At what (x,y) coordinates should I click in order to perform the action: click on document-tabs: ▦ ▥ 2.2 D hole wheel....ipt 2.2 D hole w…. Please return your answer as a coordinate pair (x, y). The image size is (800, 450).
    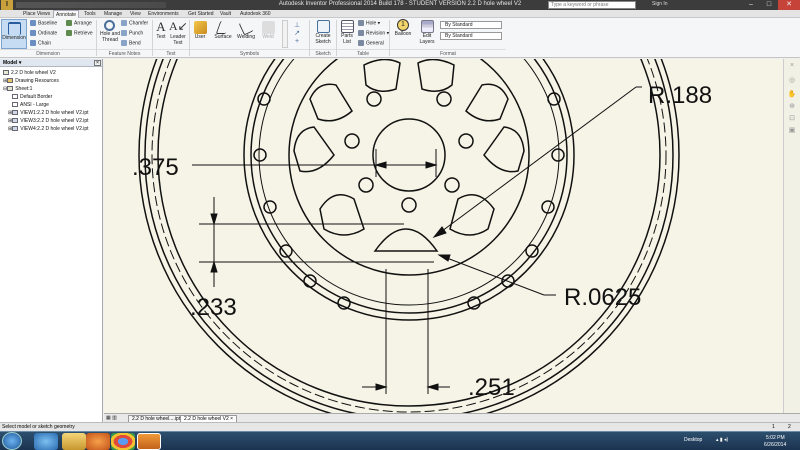
    Looking at the image, I should click on (452, 418).